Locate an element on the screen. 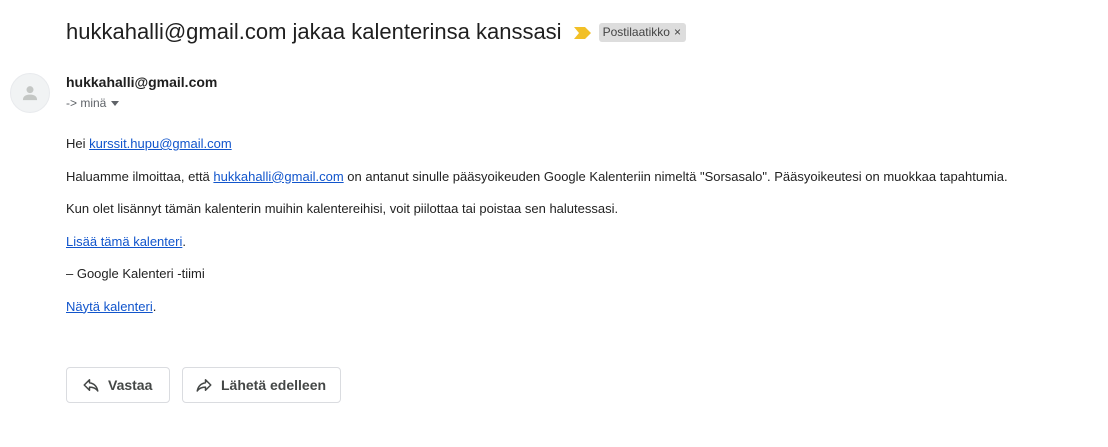 The width and height of the screenshot is (1108, 447). view-calendar-link: Näytä kalenteri is located at coordinates (109, 306).